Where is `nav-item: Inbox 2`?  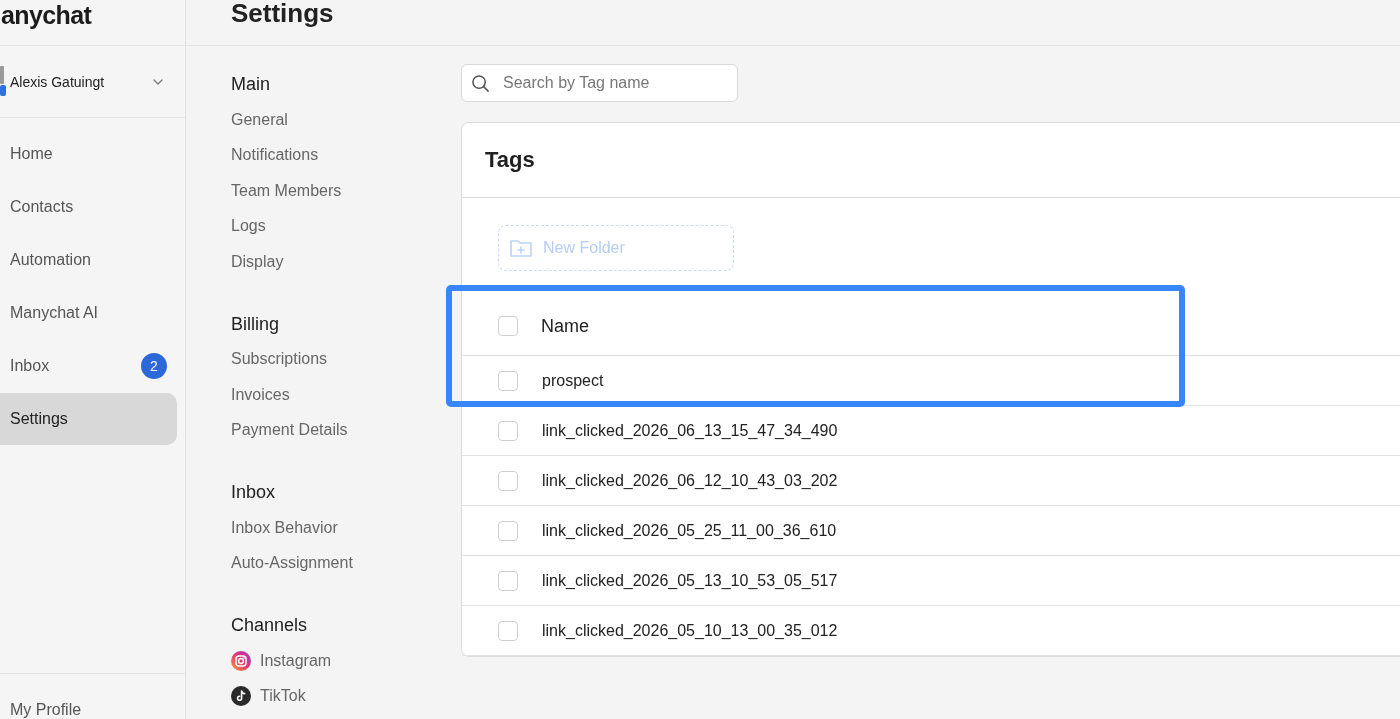 nav-item: Inbox 2 is located at coordinates (88, 366).